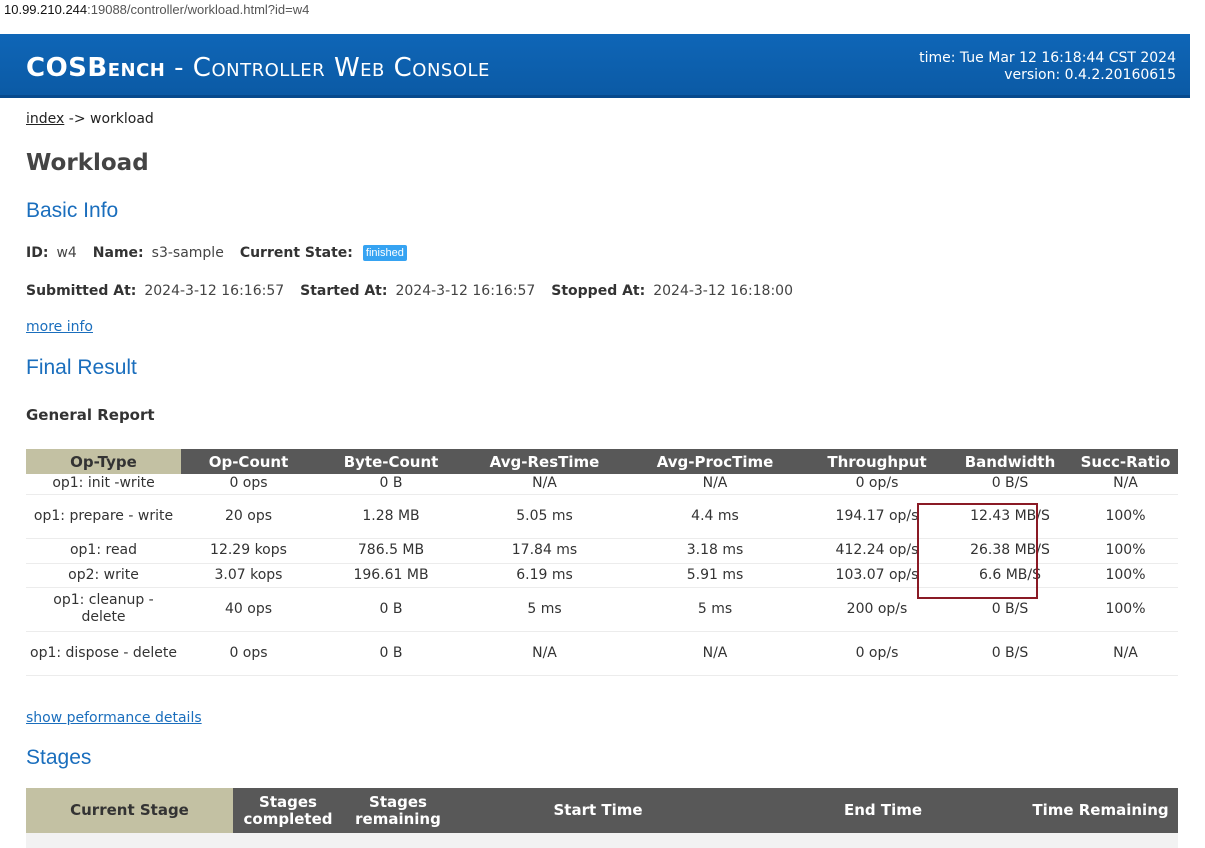 This screenshot has height=848, width=1205. What do you see at coordinates (103, 461) in the screenshot?
I see `column-header-op-type: Op-Type` at bounding box center [103, 461].